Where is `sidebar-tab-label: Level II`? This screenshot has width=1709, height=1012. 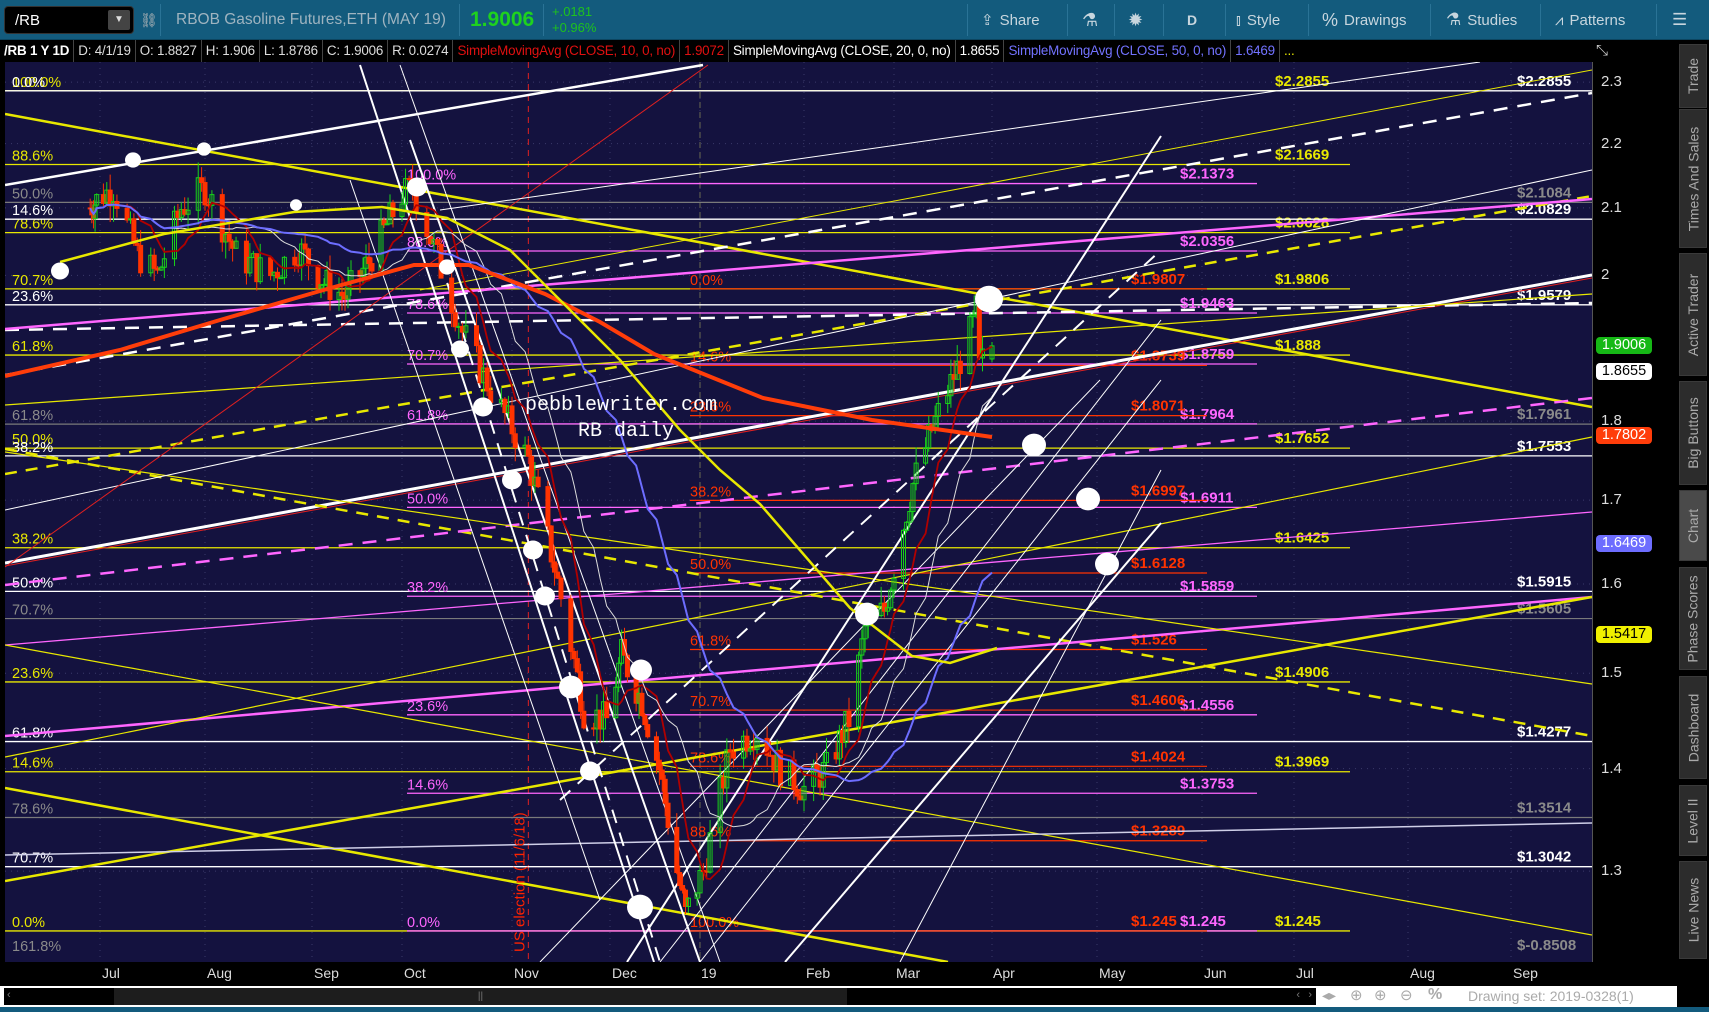 sidebar-tab-label: Level II is located at coordinates (1693, 820).